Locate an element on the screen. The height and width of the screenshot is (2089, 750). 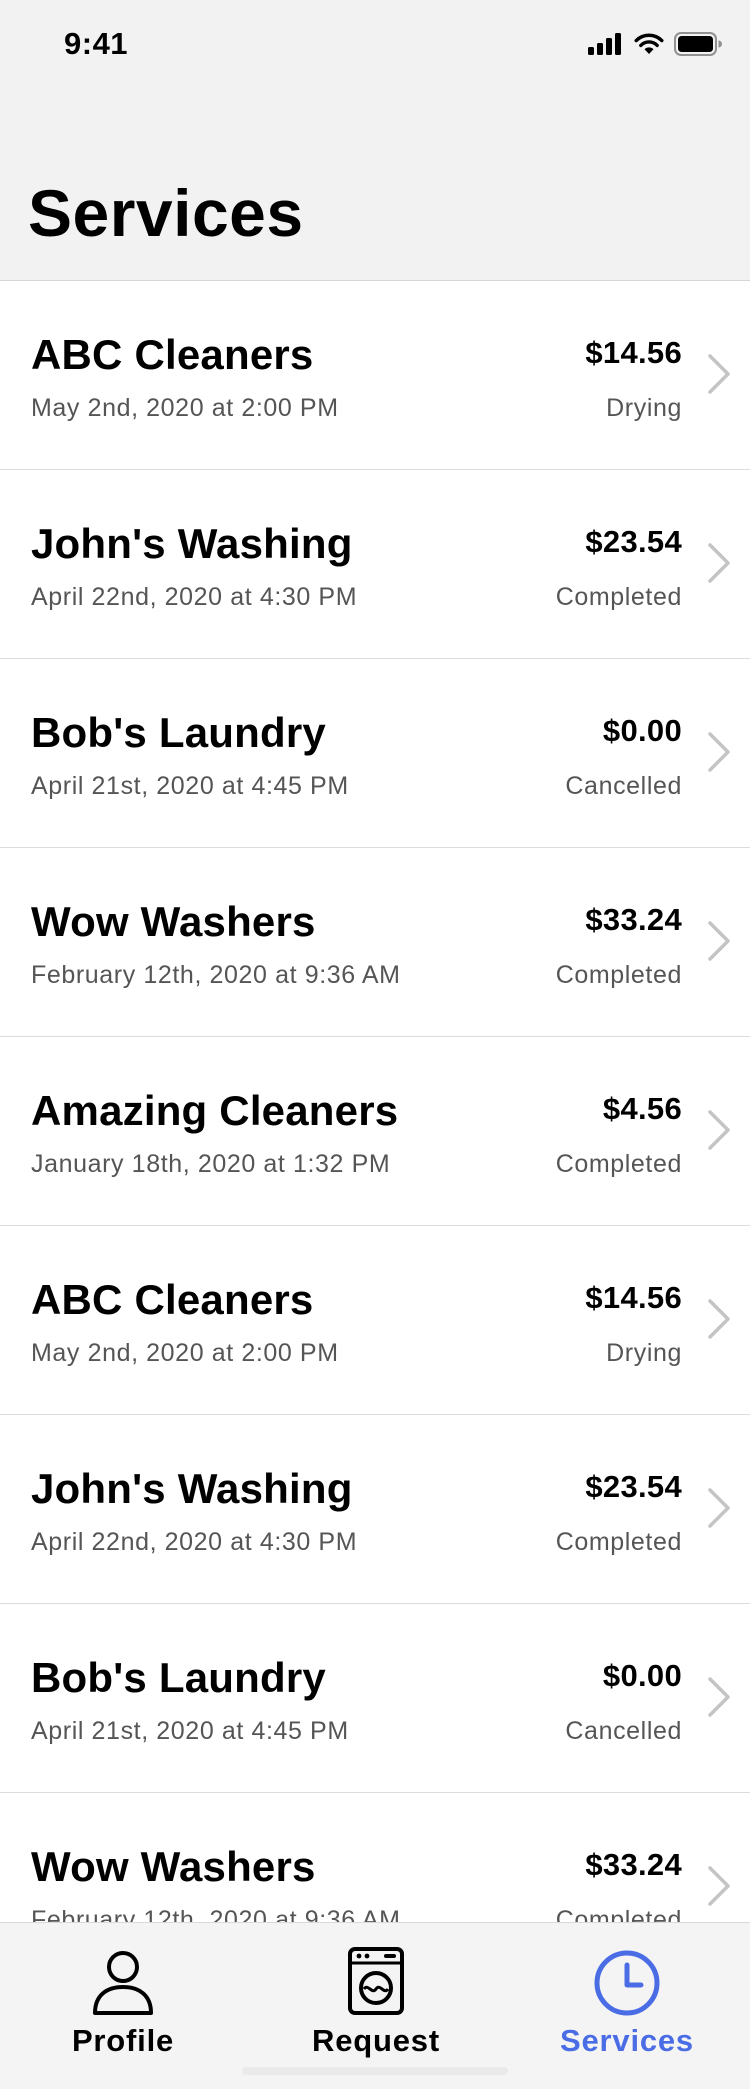
service-price: $4.56 is located at coordinates (642, 1108).